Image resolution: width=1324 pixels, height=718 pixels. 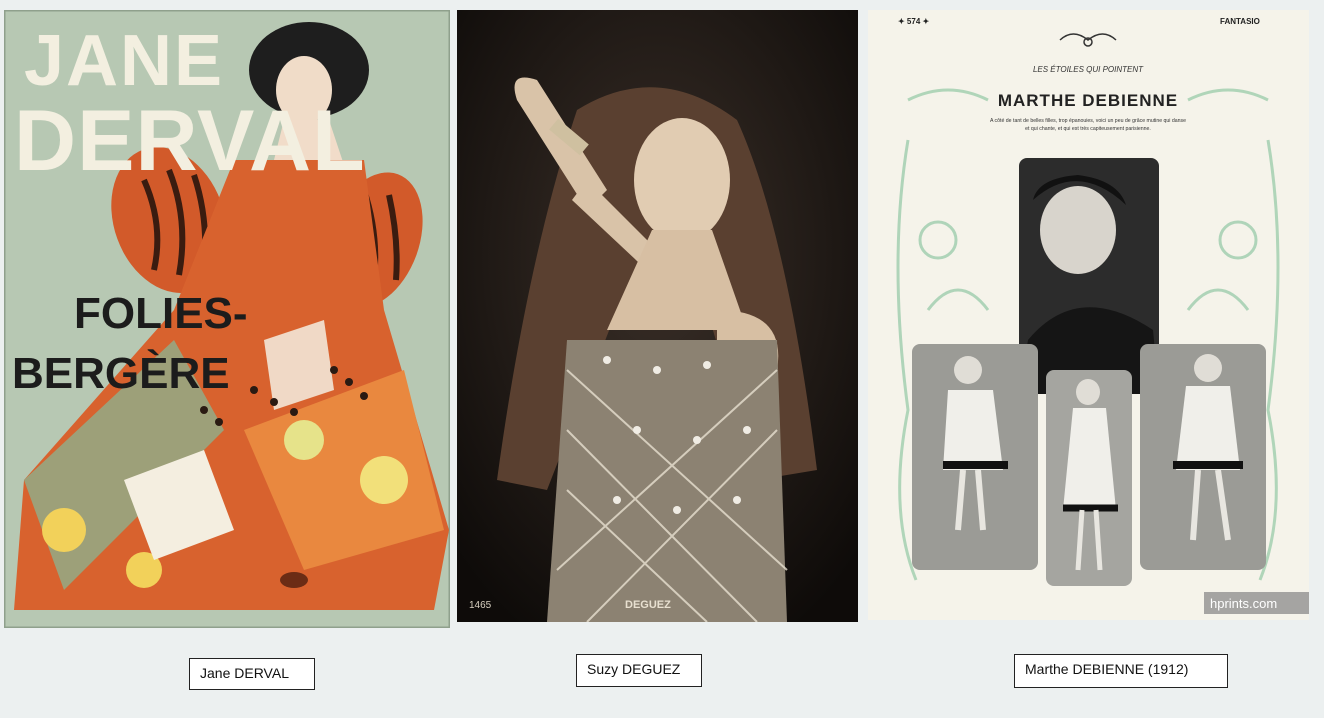 I want to click on poster-venue-line1: FOLIES-, so click(x=161, y=313).